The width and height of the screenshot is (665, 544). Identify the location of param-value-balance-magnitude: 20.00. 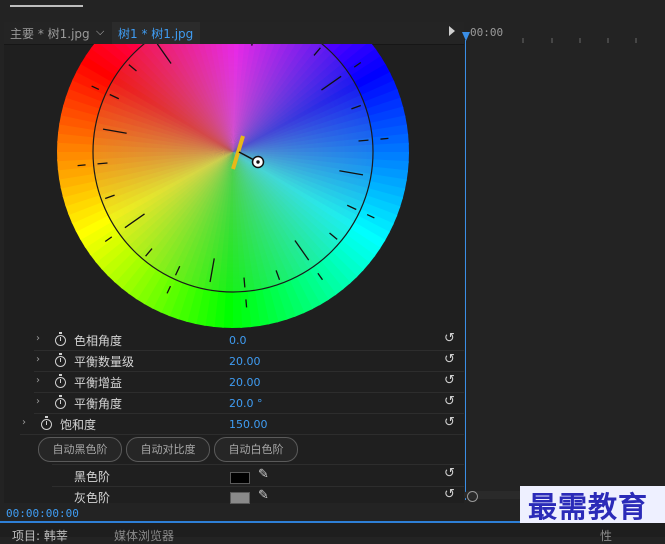
(245, 361).